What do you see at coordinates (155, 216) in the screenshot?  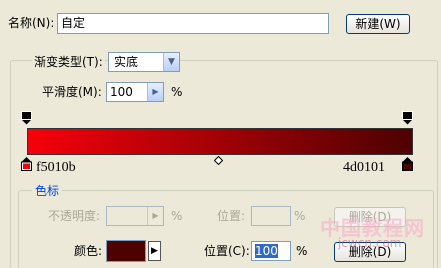 I see `opacity-arrow-icon: ▶` at bounding box center [155, 216].